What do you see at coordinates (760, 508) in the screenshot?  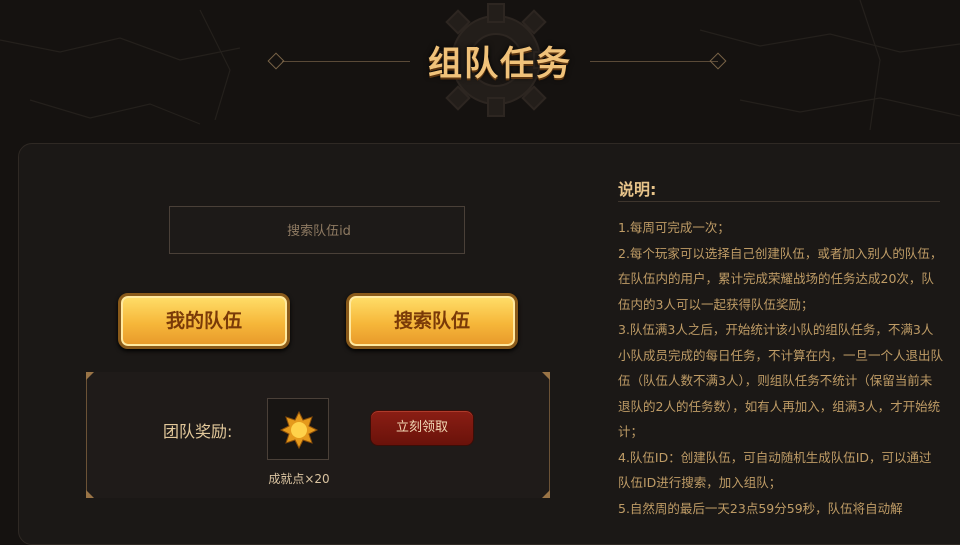 I see `instruction-item: 5.自然周的最后一天23点59分59秒，队伍将自动解` at bounding box center [760, 508].